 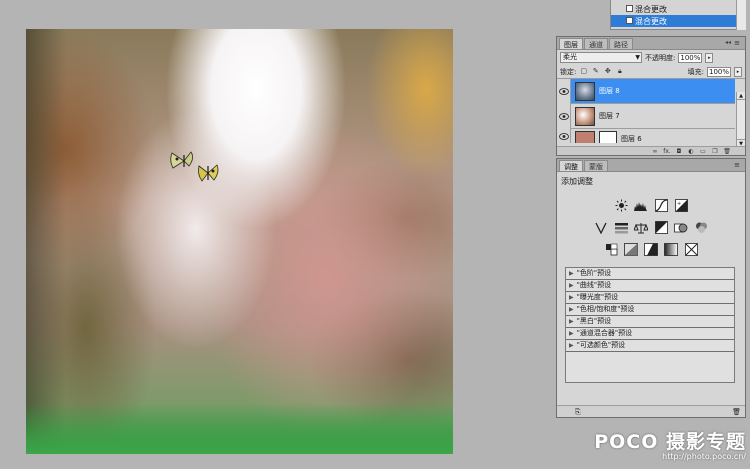 What do you see at coordinates (691, 249) in the screenshot?
I see `selective-color-icon` at bounding box center [691, 249].